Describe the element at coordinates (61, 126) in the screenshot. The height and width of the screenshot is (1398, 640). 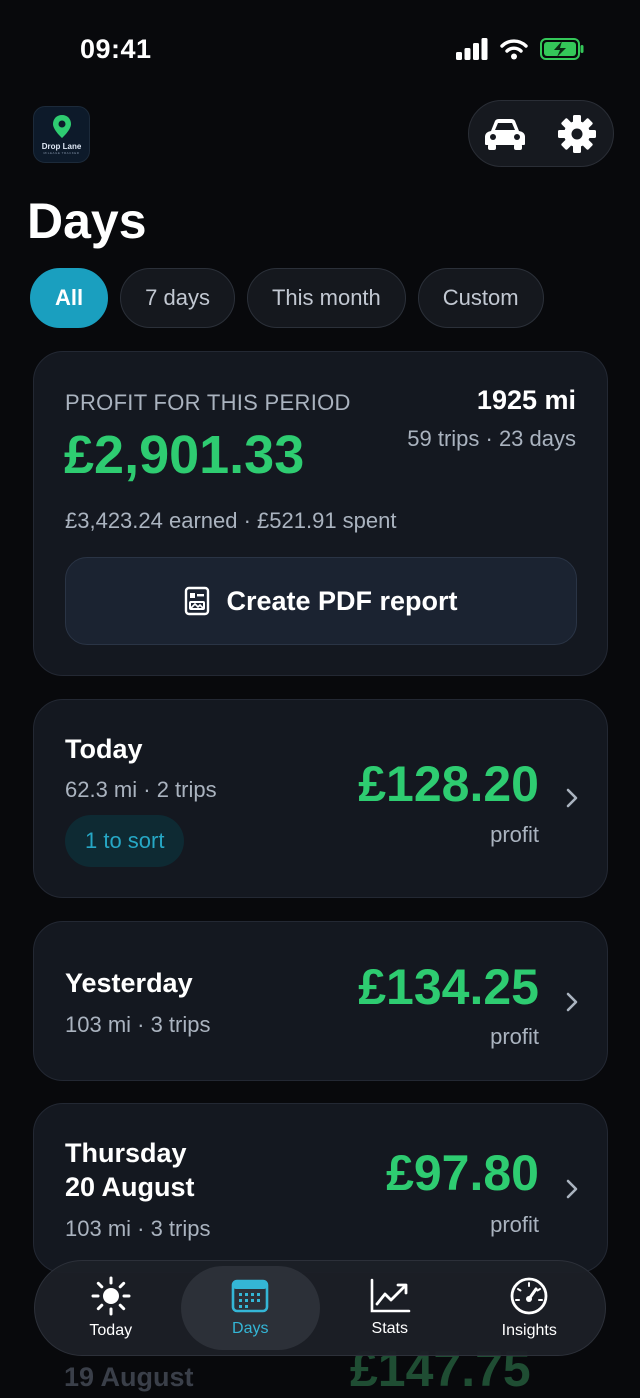
I see `map-pin-icon` at that location.